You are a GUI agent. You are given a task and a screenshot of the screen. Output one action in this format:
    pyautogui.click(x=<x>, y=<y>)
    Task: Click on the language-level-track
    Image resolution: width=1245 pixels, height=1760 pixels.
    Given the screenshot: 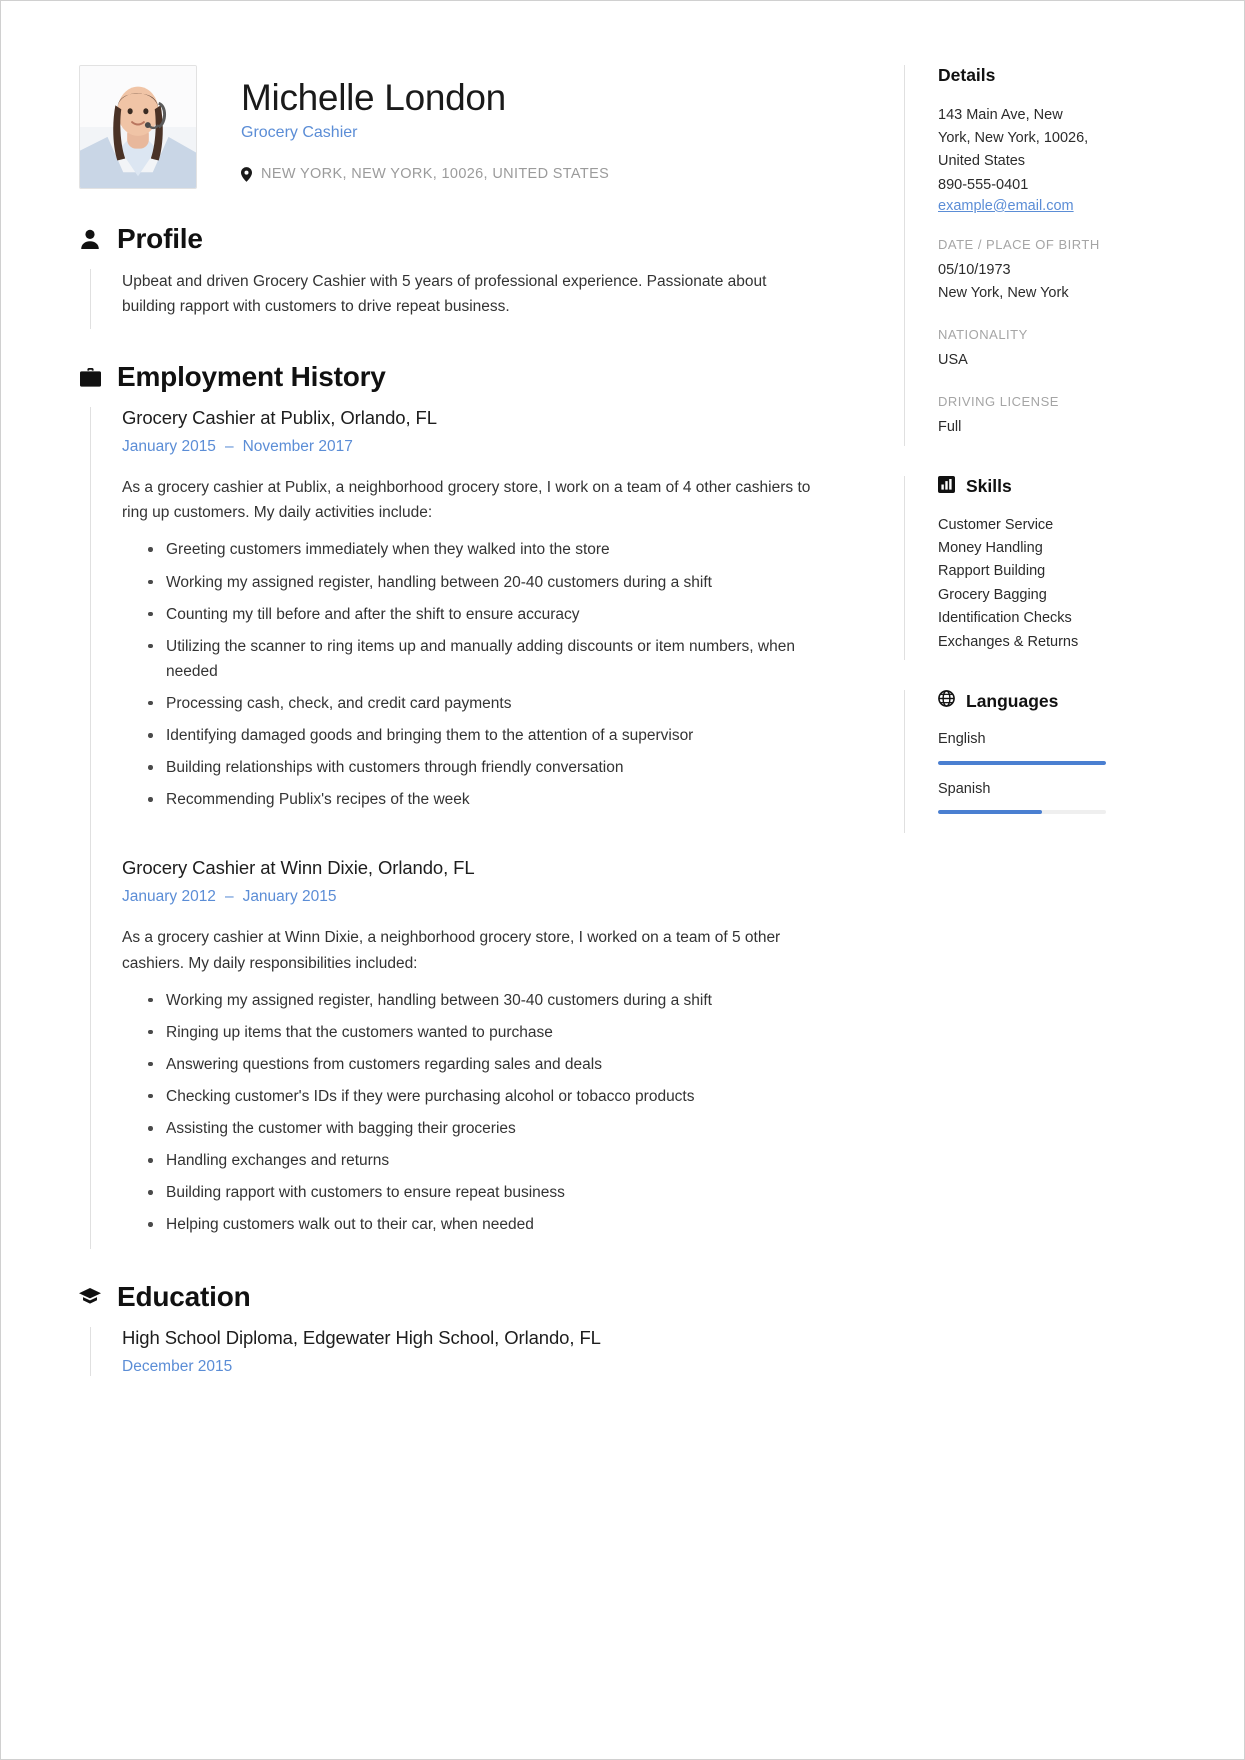 What is the action you would take?
    pyautogui.click(x=1022, y=812)
    